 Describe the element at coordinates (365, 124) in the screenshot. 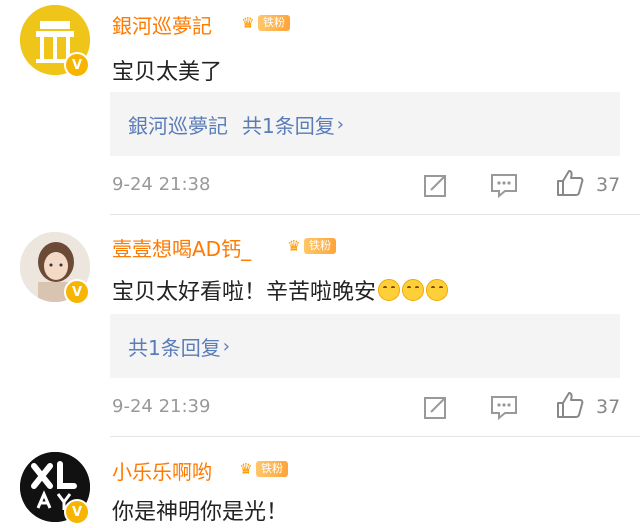

I see `reply-summary: 銀河巡夢記 共1条回复 ›` at that location.